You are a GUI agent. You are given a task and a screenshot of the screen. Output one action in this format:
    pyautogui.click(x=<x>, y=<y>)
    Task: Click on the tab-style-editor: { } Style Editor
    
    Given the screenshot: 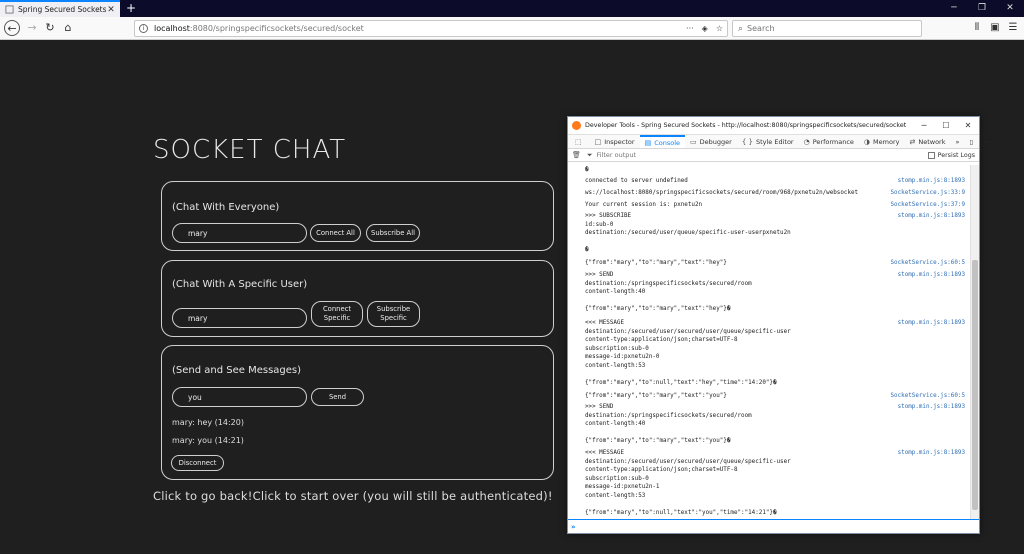 What is the action you would take?
    pyautogui.click(x=768, y=141)
    